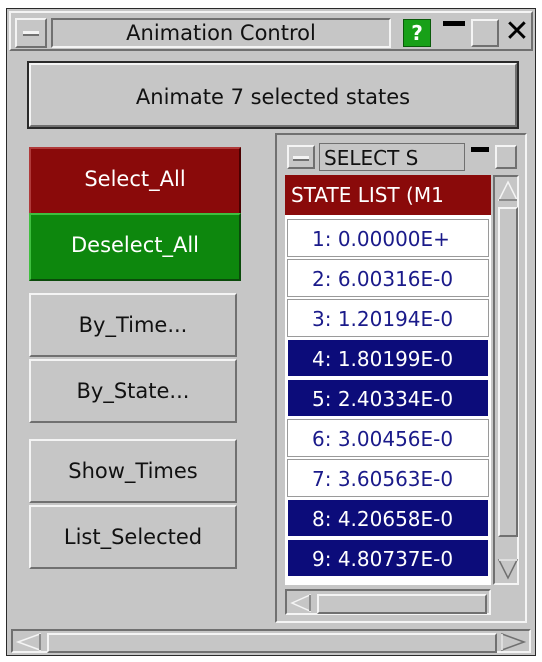  Describe the element at coordinates (485, 33) in the screenshot. I see `maximize-icon` at that location.